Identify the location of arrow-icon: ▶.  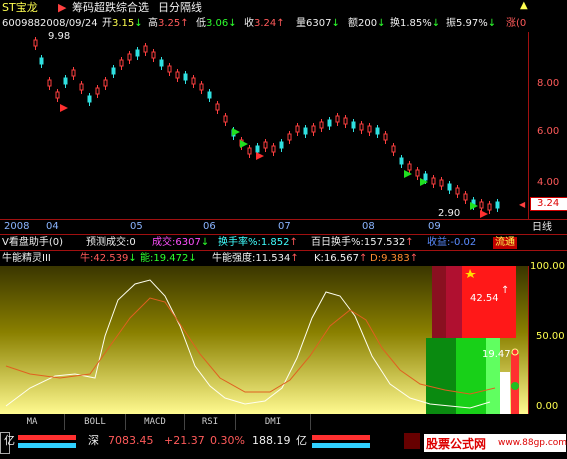
(62, 7).